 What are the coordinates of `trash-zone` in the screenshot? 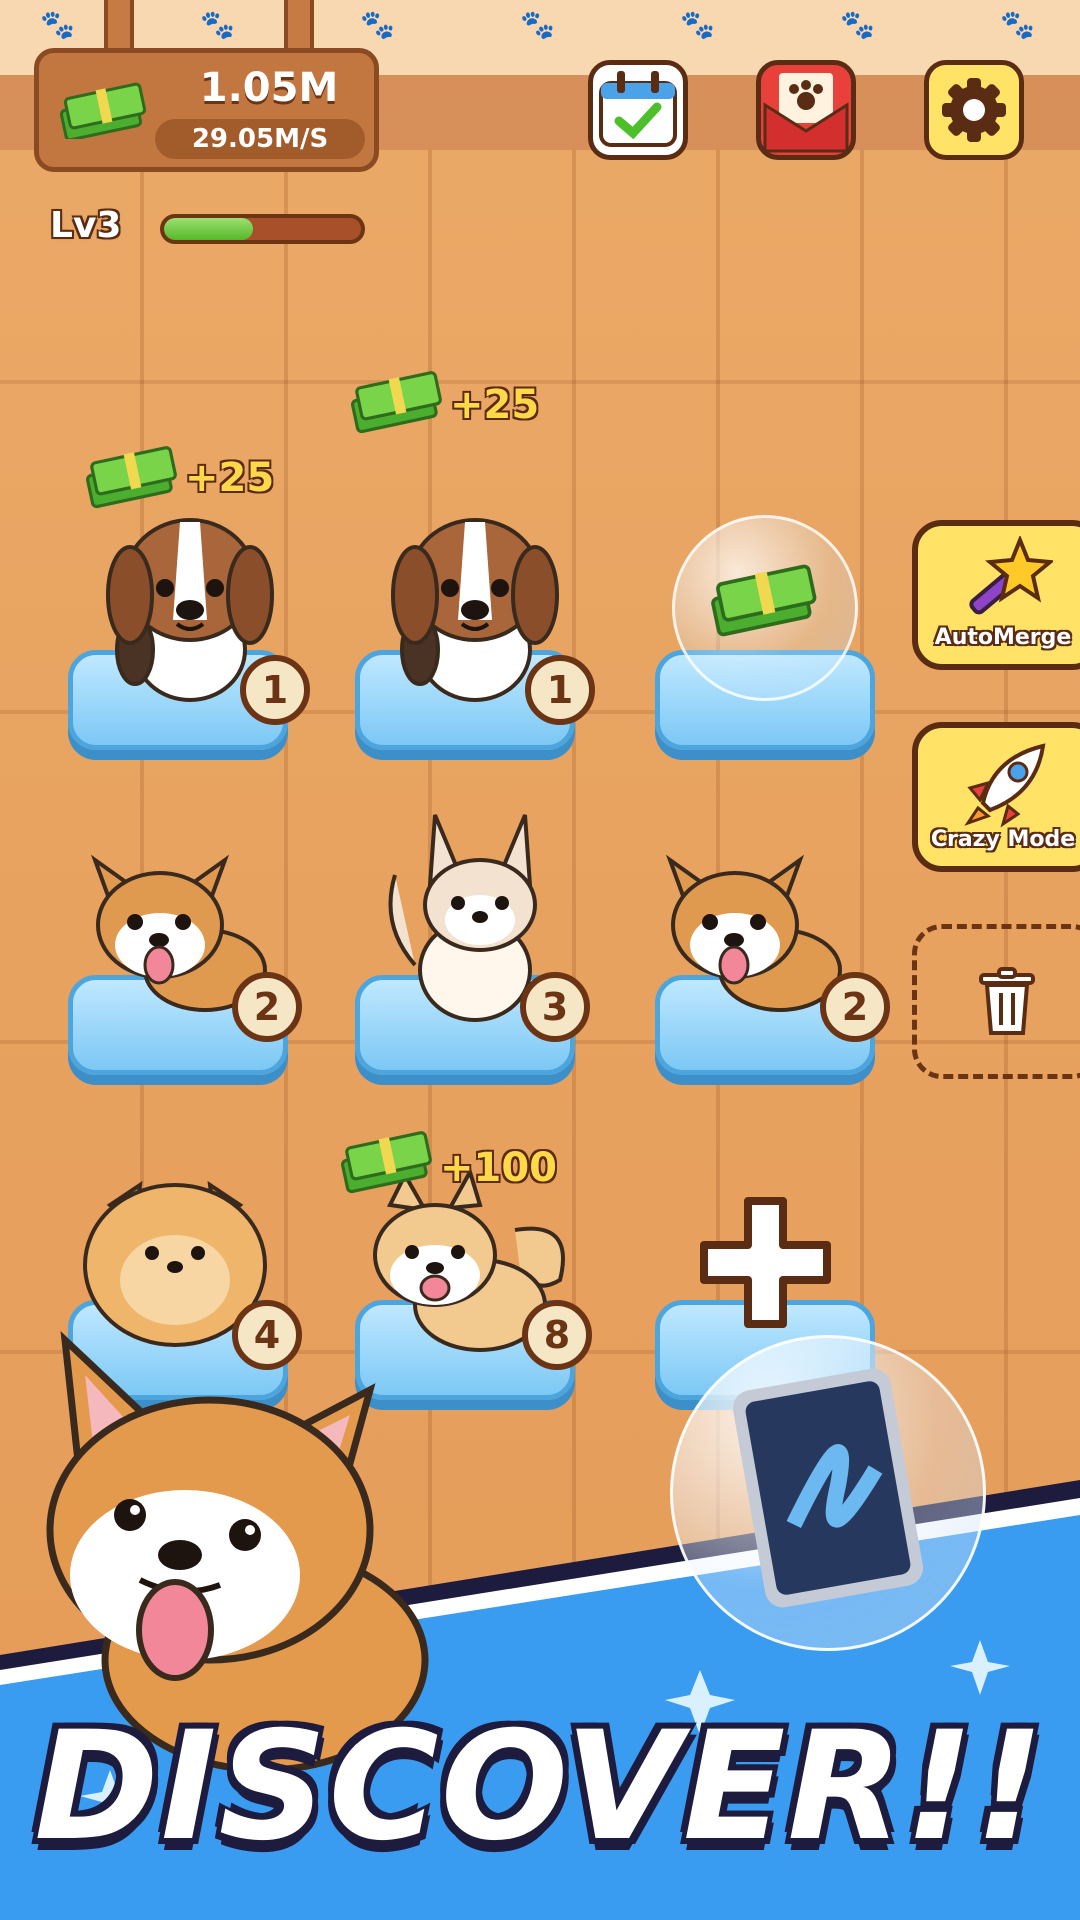 It's located at (996, 1001).